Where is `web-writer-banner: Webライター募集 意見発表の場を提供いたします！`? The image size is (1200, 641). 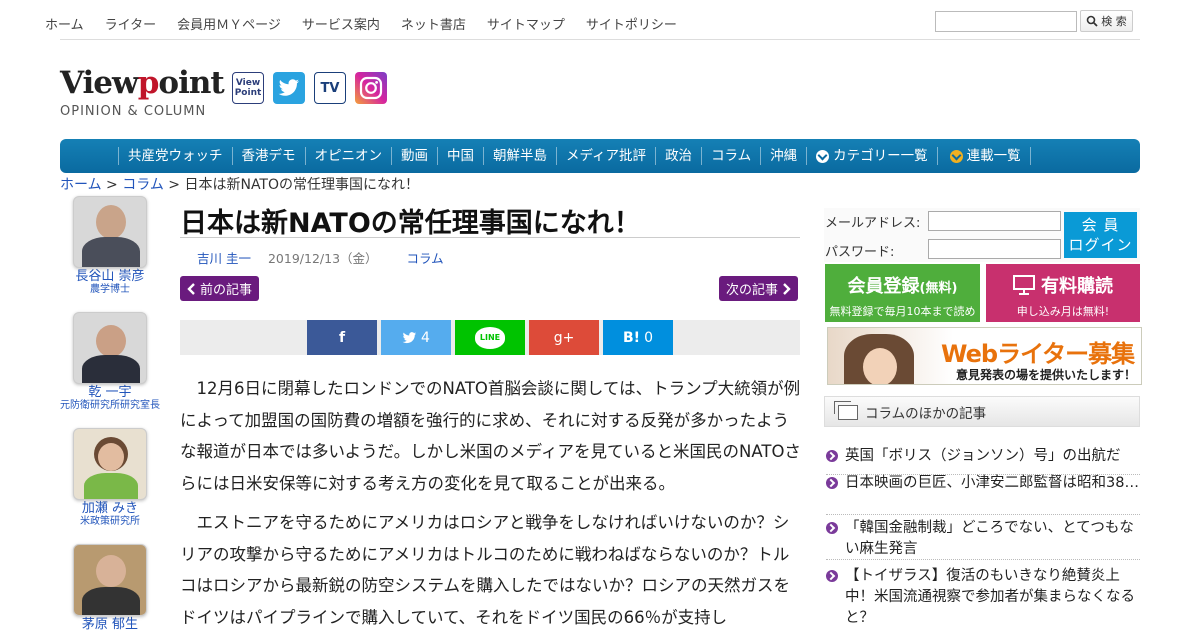
web-writer-banner: Webライター募集 意見発表の場を提供いたします！ is located at coordinates (984, 356).